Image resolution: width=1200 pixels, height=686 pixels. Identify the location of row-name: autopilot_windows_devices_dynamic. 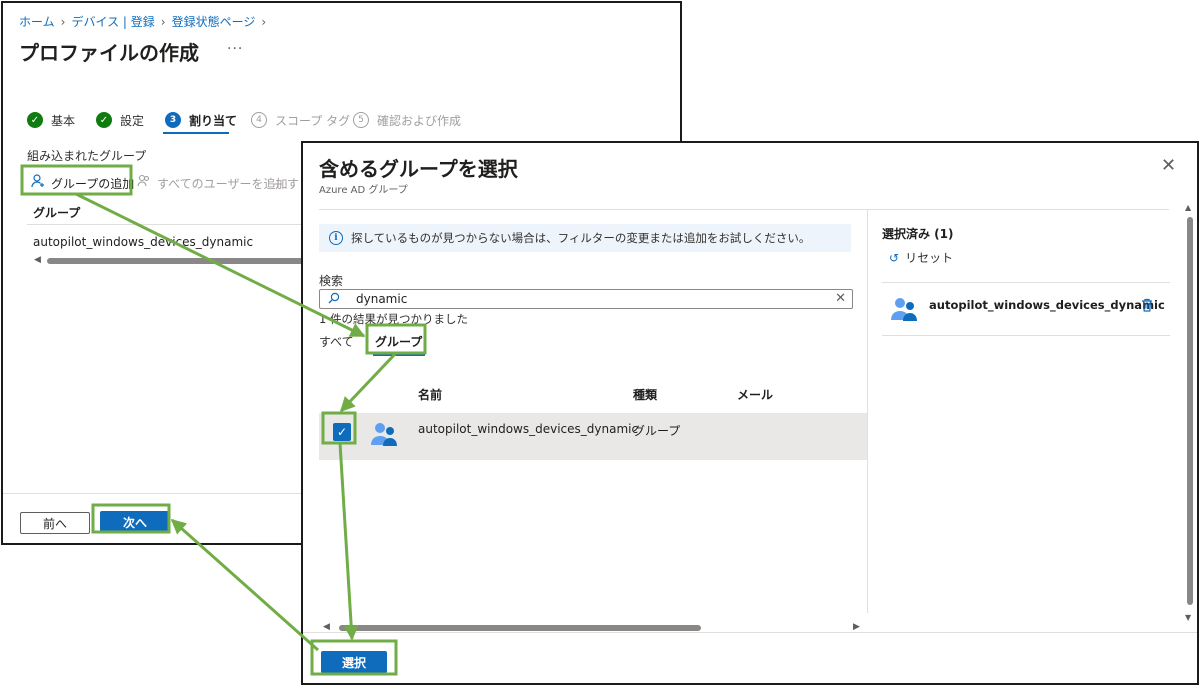
(528, 429).